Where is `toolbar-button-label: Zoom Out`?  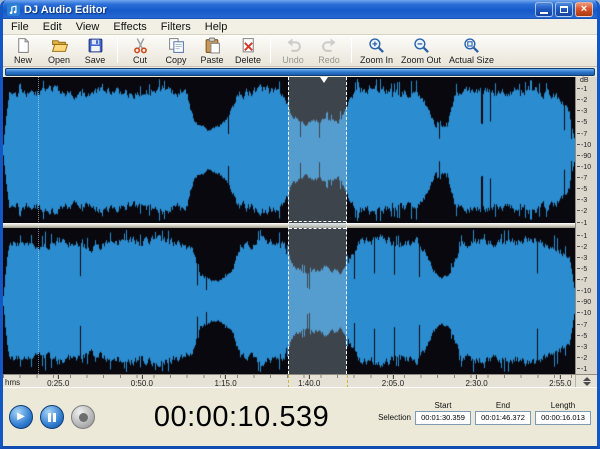 toolbar-button-label: Zoom Out is located at coordinates (421, 59).